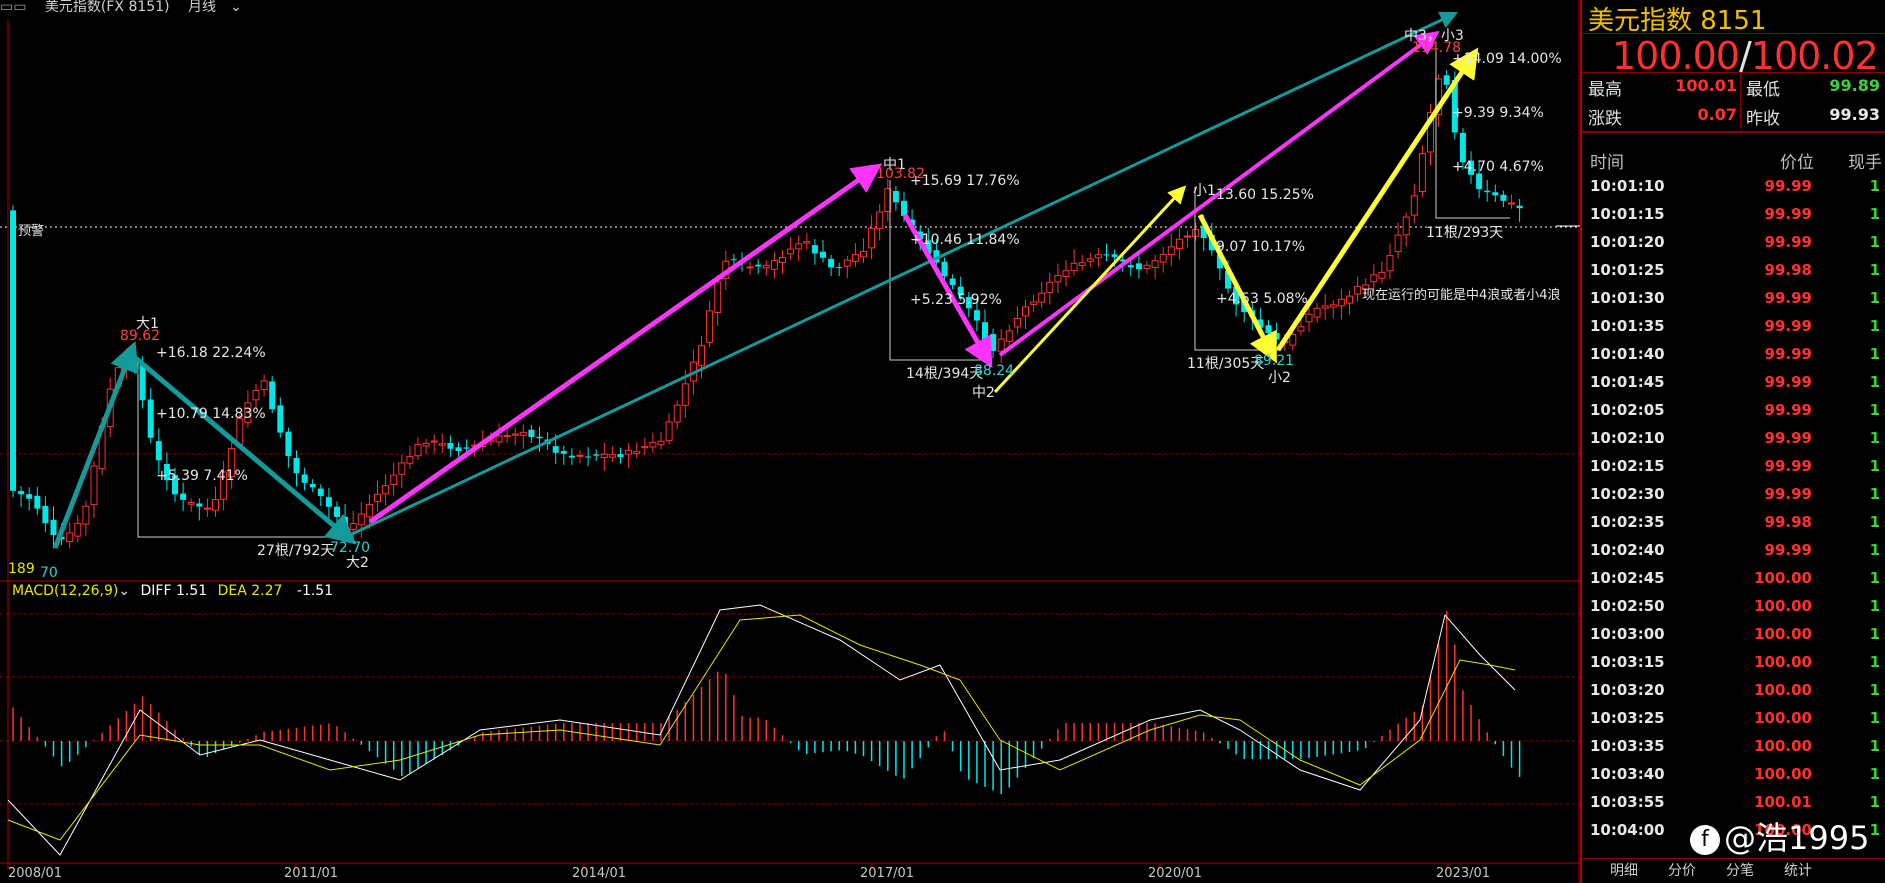  Describe the element at coordinates (1763, 90) in the screenshot. I see `low-label: 最低` at that location.